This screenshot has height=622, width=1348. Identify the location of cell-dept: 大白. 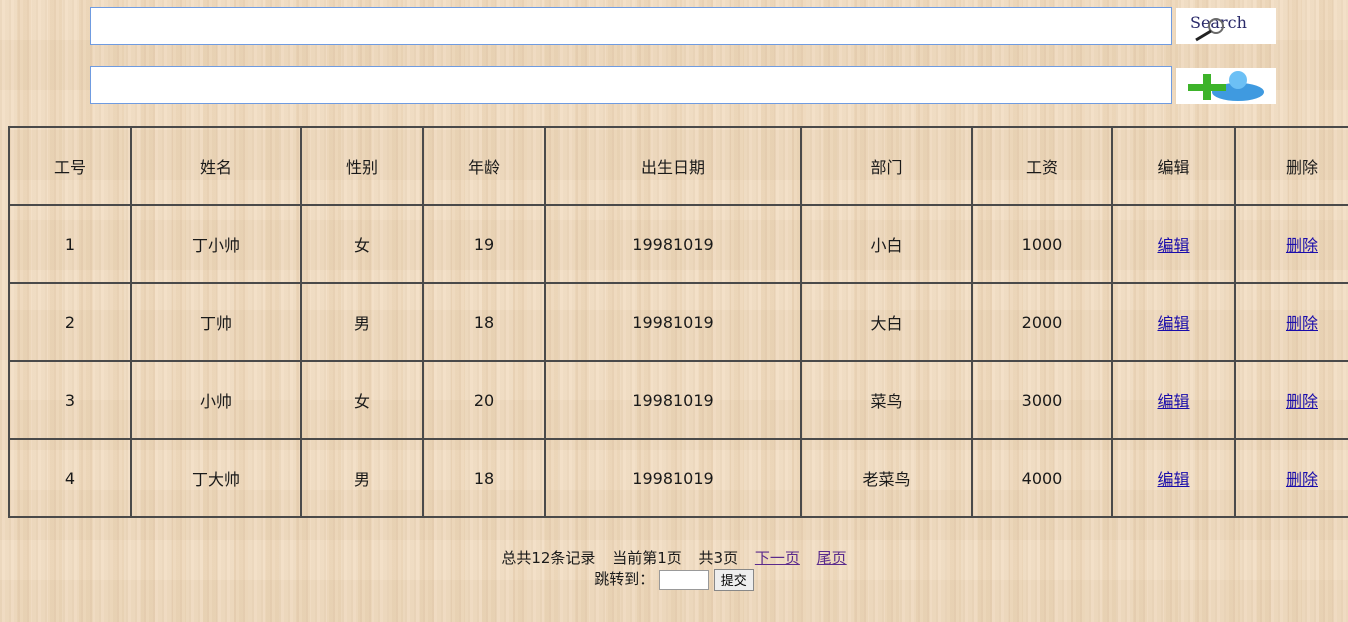
(886, 322).